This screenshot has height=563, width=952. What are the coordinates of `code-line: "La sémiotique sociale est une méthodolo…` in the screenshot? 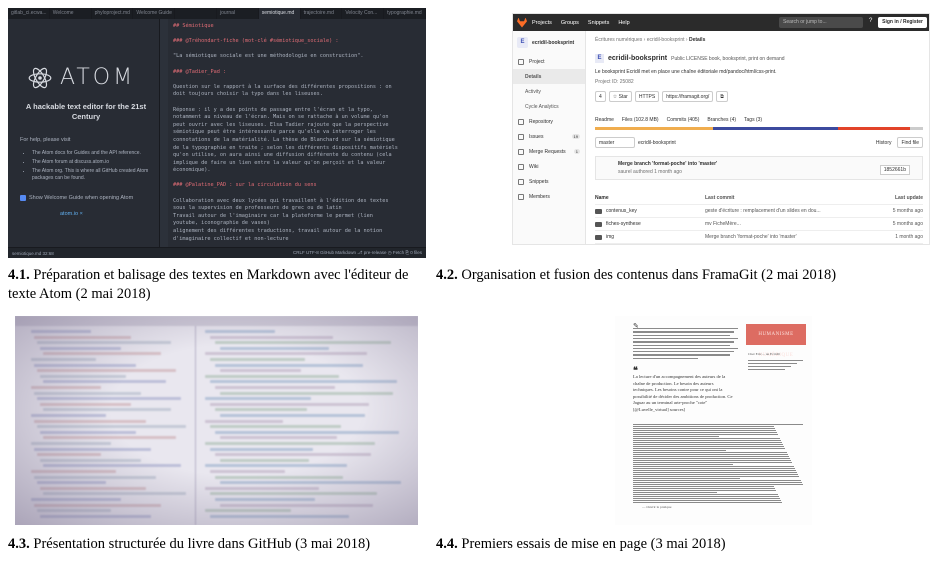 It's located at (298, 57).